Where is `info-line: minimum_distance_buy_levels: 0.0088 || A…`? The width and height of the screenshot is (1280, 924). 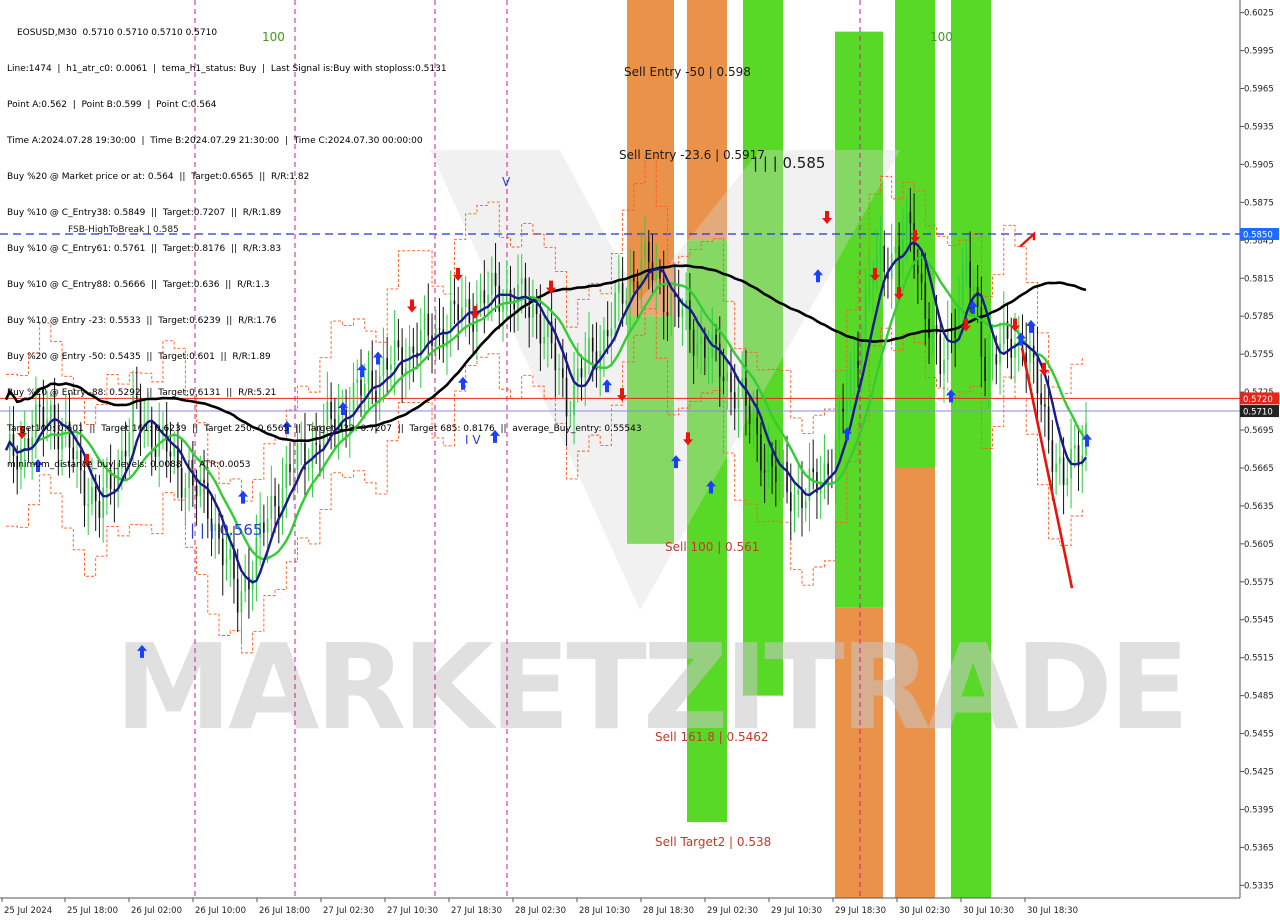
info-line: minimum_distance_buy_levels: 0.0088 || A… is located at coordinates (129, 465).